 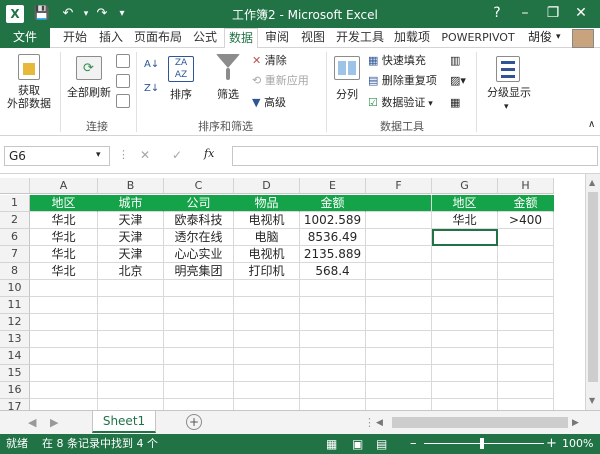 What do you see at coordinates (525, 14) in the screenshot?
I see `minimize-button: –` at bounding box center [525, 14].